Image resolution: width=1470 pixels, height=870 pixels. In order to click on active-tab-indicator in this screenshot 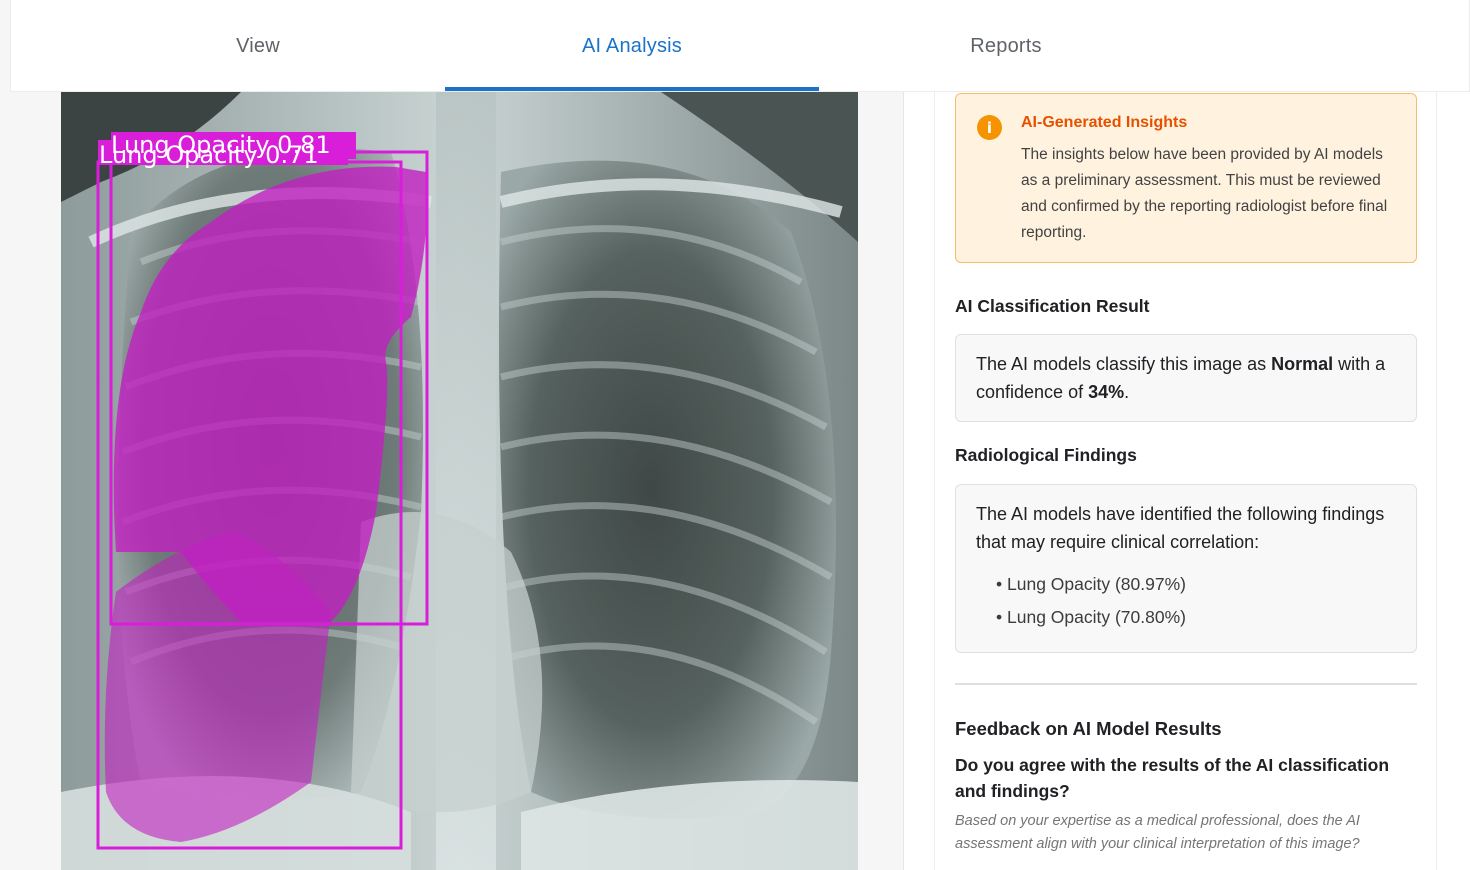, I will do `click(632, 89)`.